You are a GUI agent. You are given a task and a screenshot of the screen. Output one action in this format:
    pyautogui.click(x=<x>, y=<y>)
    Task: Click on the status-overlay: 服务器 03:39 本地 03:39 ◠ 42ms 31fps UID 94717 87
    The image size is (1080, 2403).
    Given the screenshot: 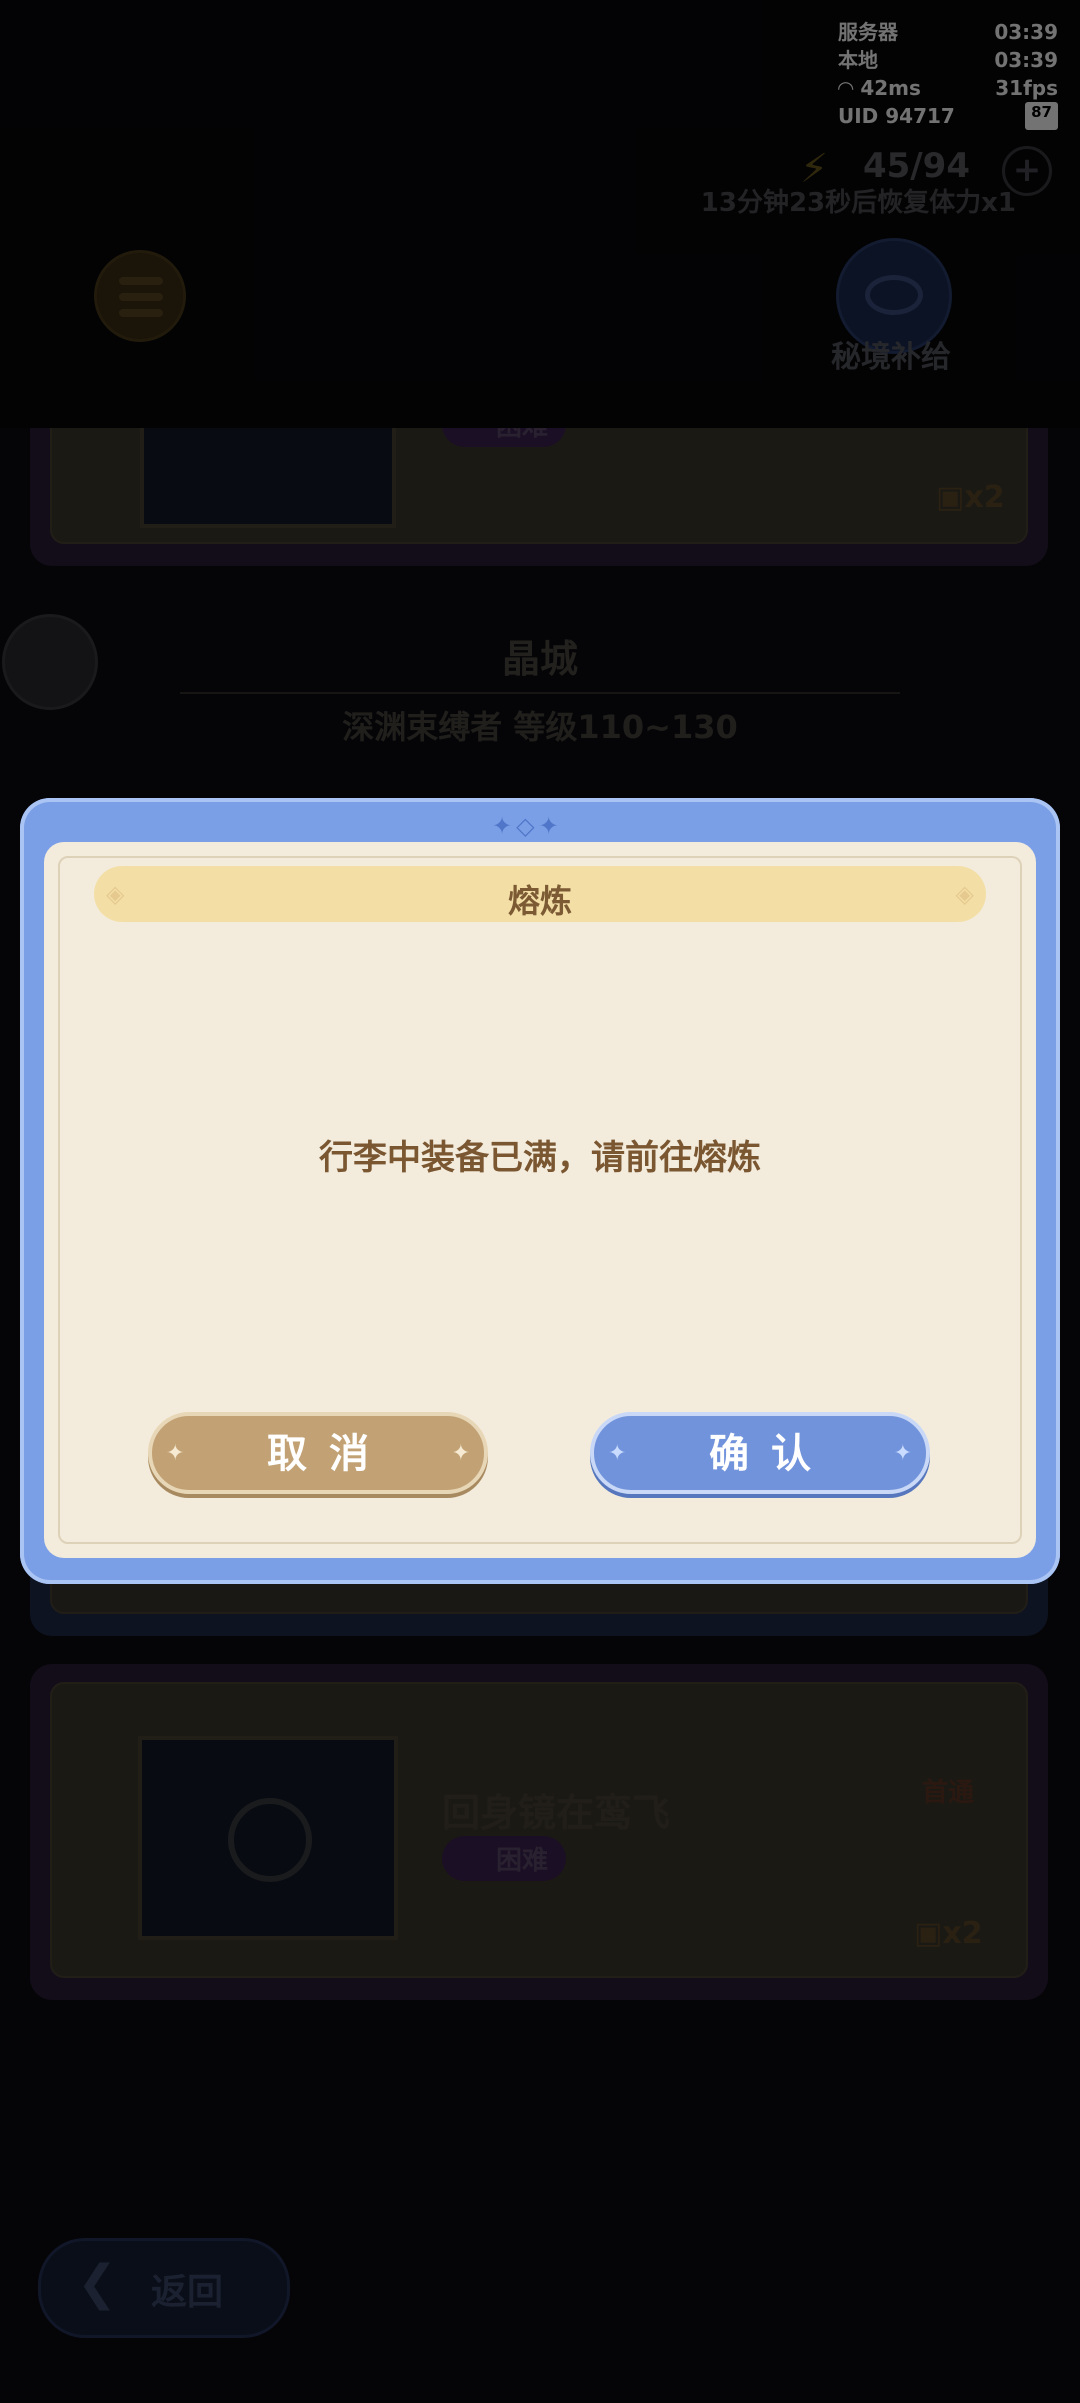 What is the action you would take?
    pyautogui.click(x=948, y=74)
    